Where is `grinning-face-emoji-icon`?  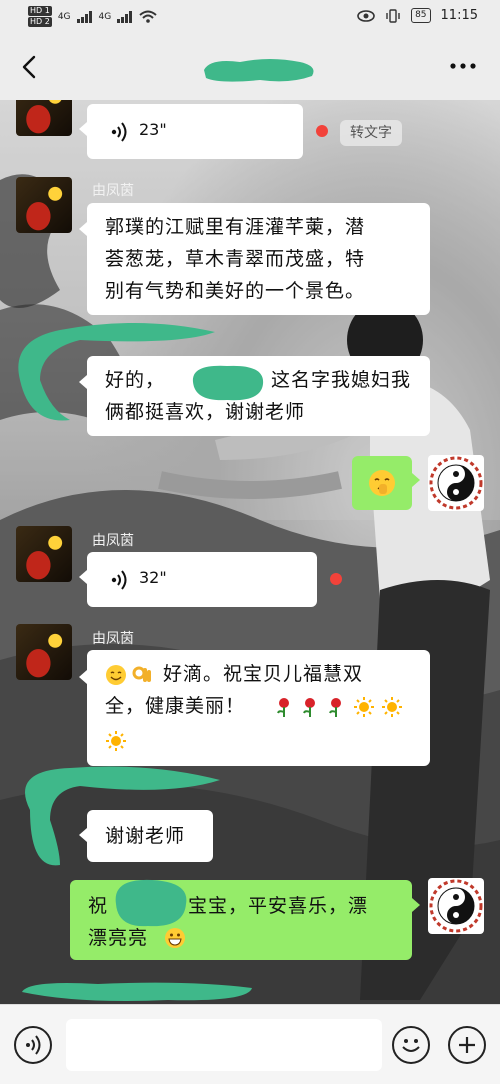 grinning-face-emoji-icon is located at coordinates (175, 938).